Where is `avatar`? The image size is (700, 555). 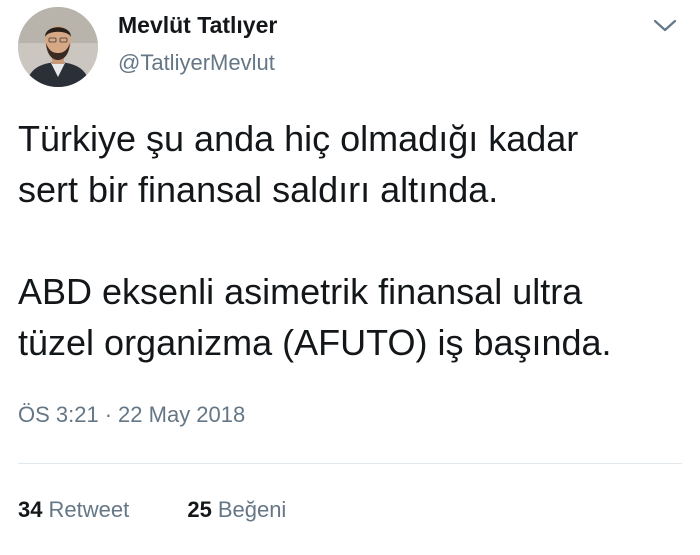 avatar is located at coordinates (58, 47).